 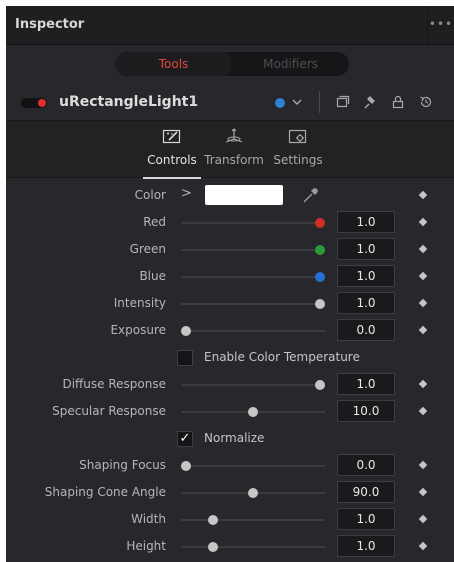 I want to click on normalize-checkbox: ✓, so click(x=185, y=439).